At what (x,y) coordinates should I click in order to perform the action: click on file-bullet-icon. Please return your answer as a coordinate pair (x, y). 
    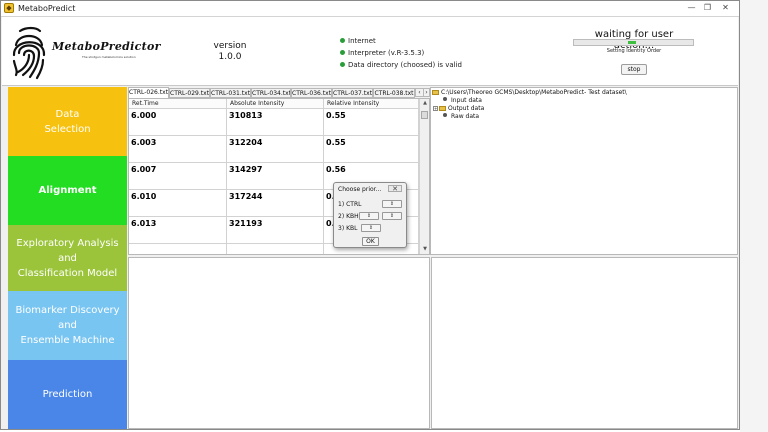
    Looking at the image, I should click on (445, 99).